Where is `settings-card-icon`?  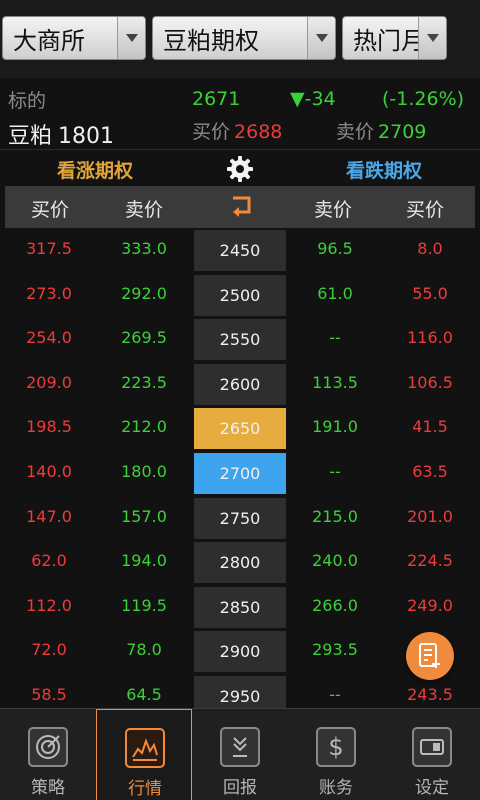 settings-card-icon is located at coordinates (432, 747).